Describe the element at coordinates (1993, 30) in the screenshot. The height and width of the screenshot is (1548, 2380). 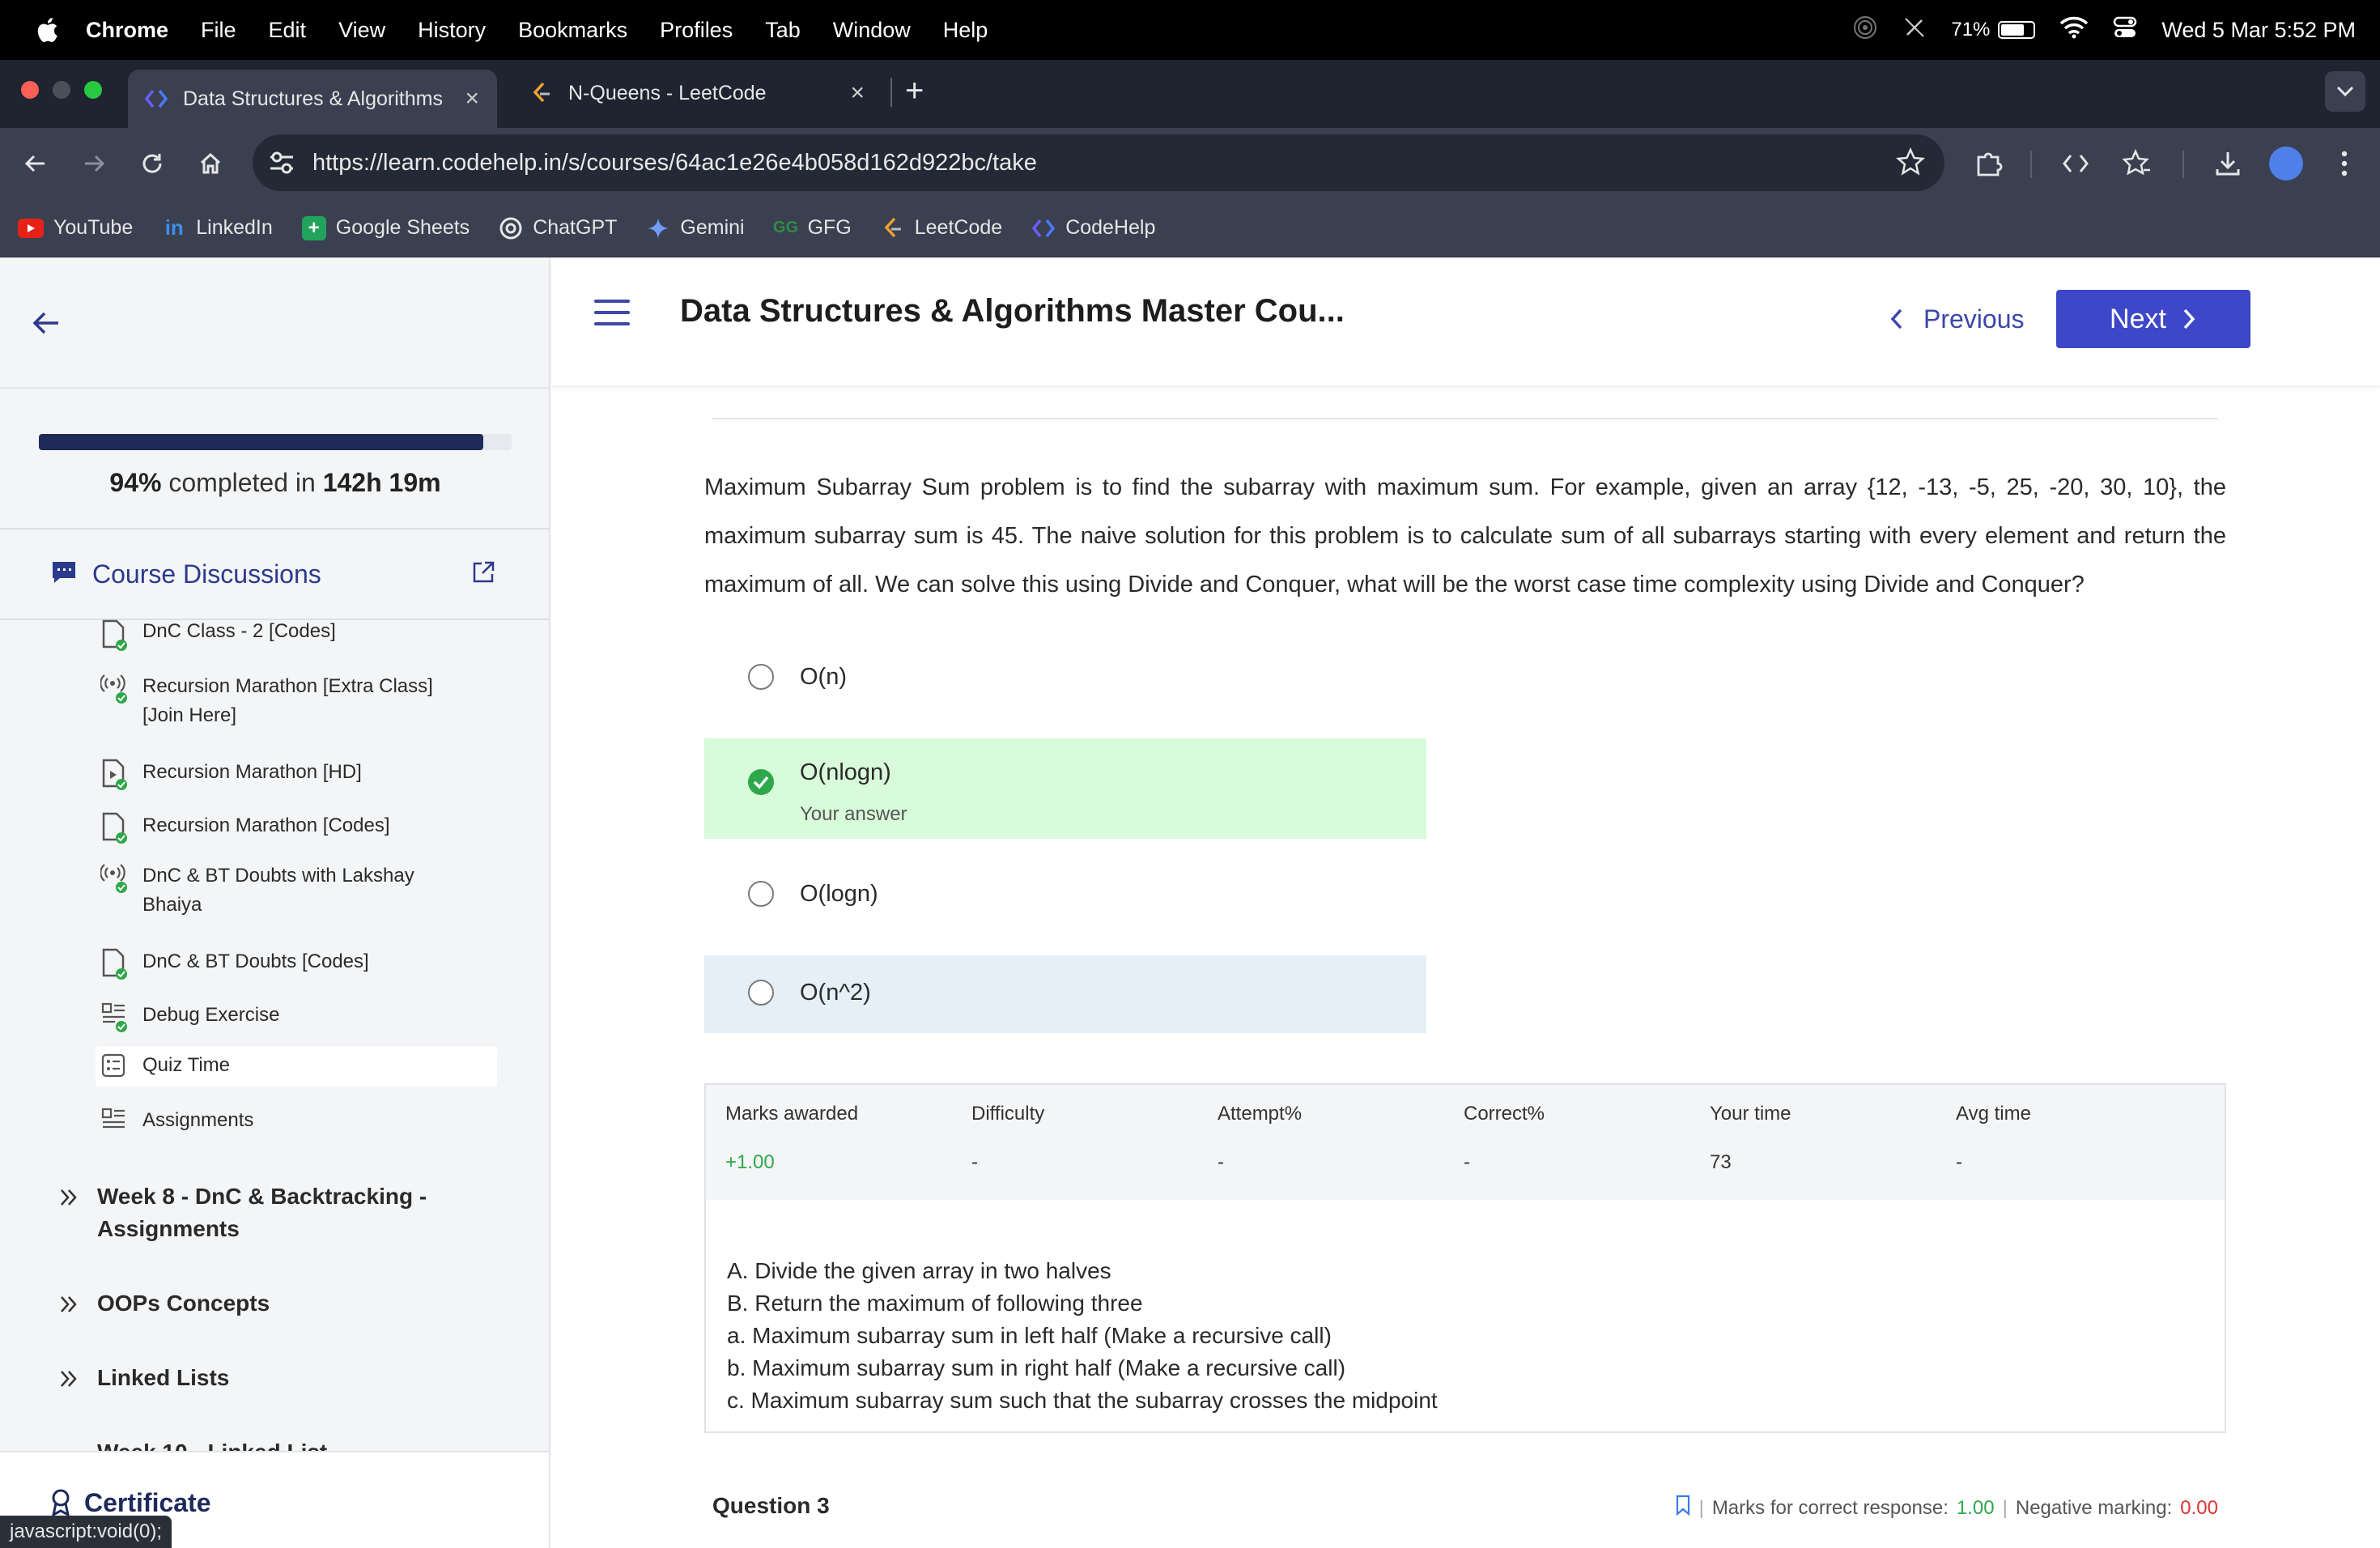
I see `battery-status: 71%` at that location.